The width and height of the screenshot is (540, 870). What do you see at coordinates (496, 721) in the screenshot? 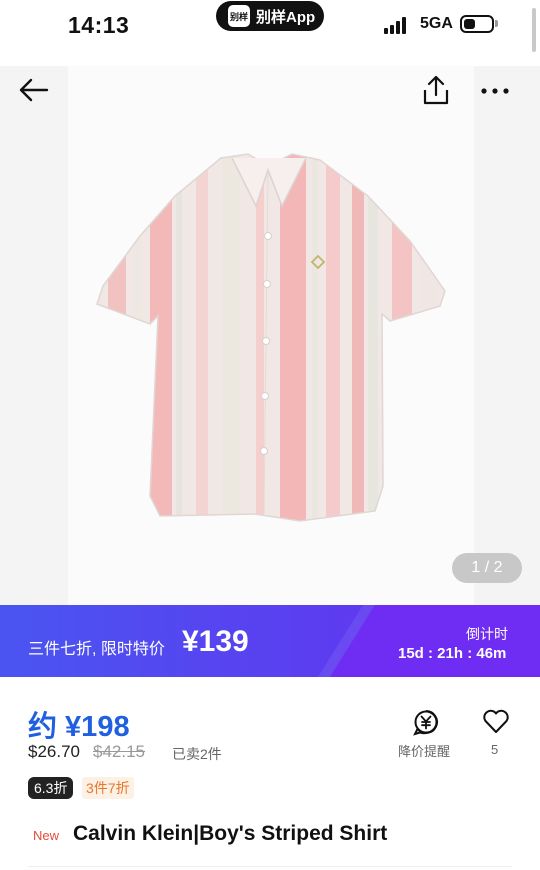
I see `heart-icon` at bounding box center [496, 721].